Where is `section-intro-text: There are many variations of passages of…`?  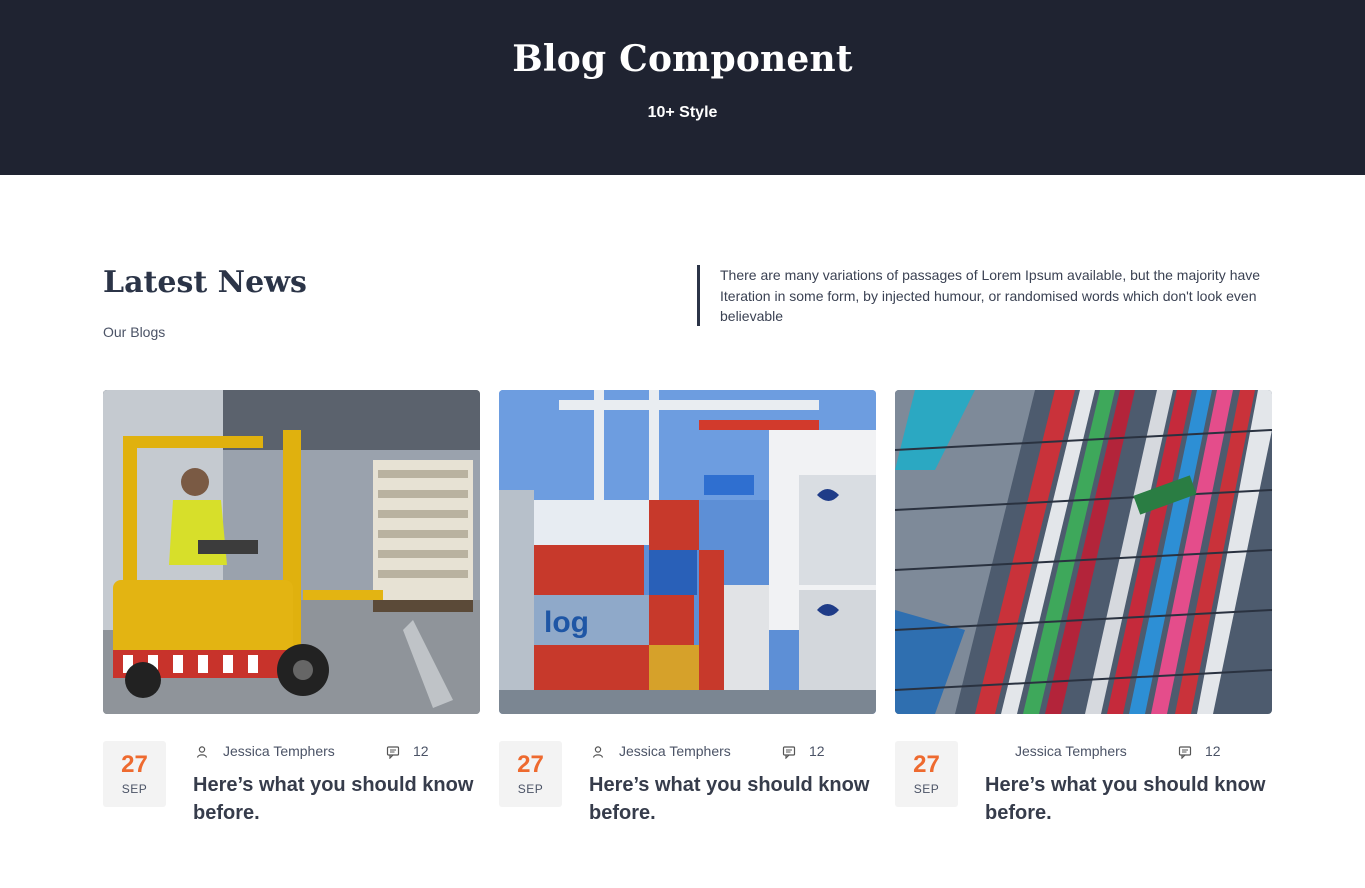 section-intro-text: There are many variations of passages of… is located at coordinates (987, 295).